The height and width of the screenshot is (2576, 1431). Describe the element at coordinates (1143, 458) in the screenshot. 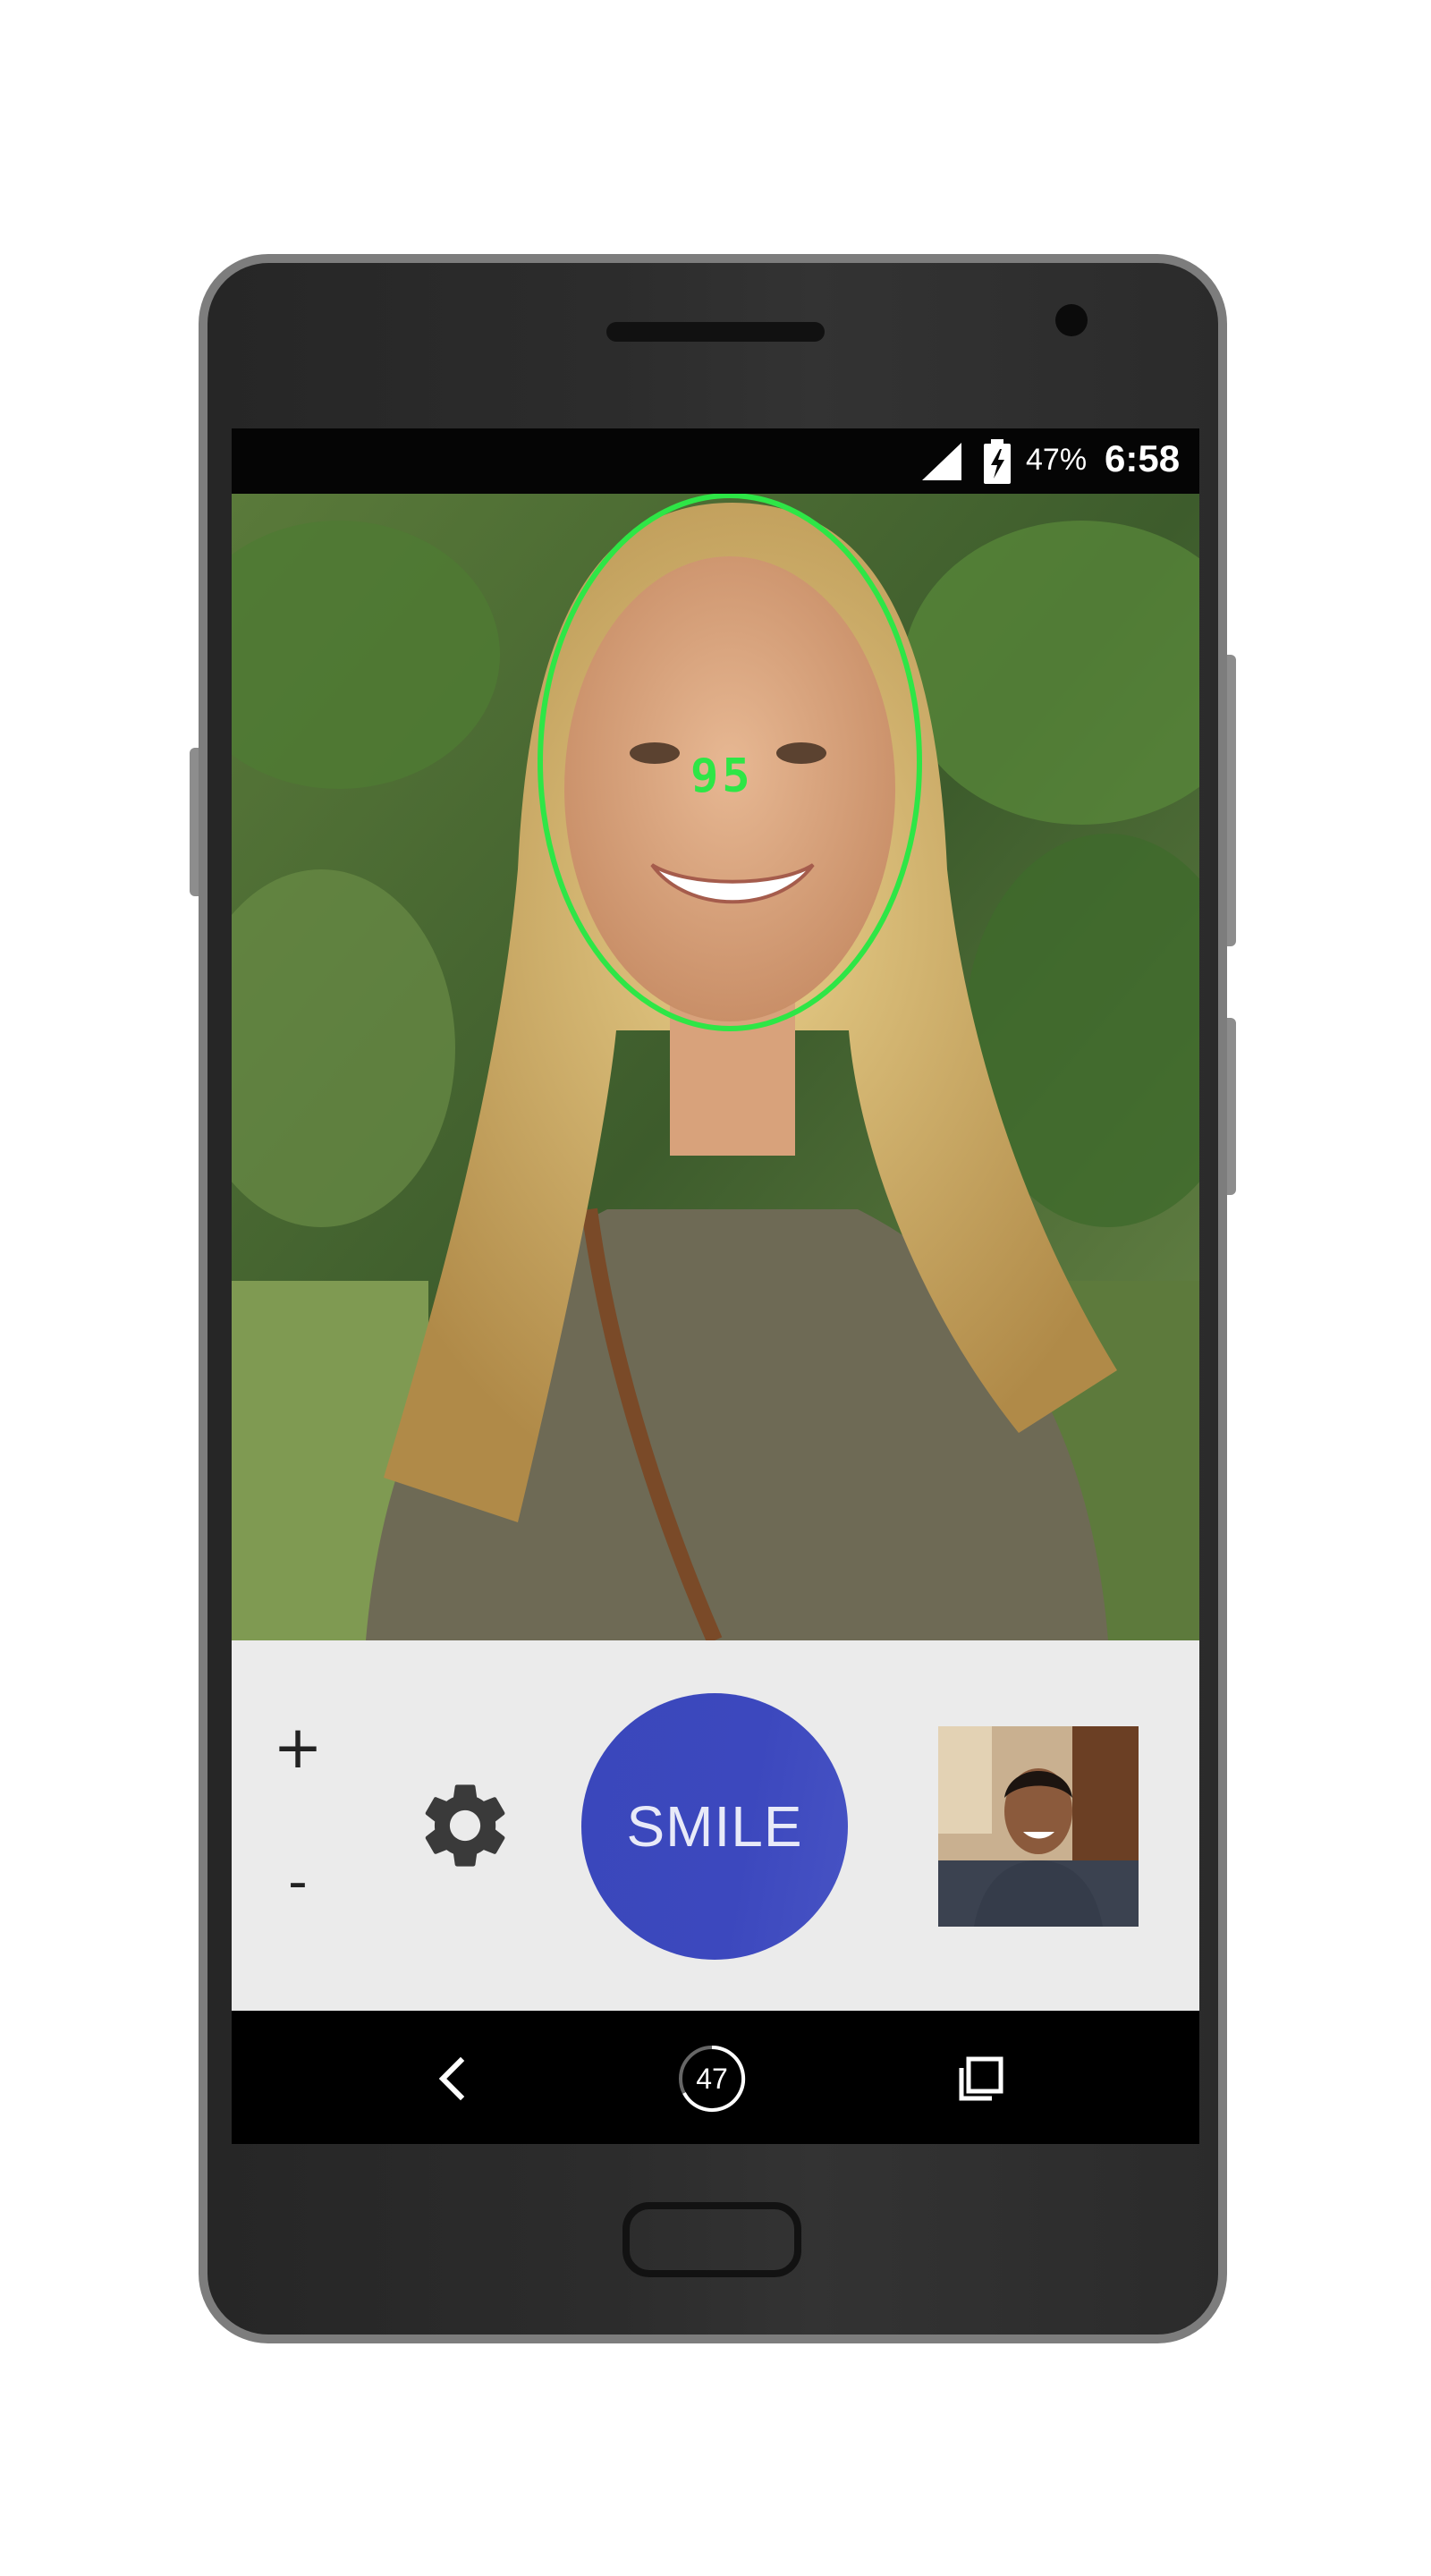

I see `status-clock: 6:58` at that location.